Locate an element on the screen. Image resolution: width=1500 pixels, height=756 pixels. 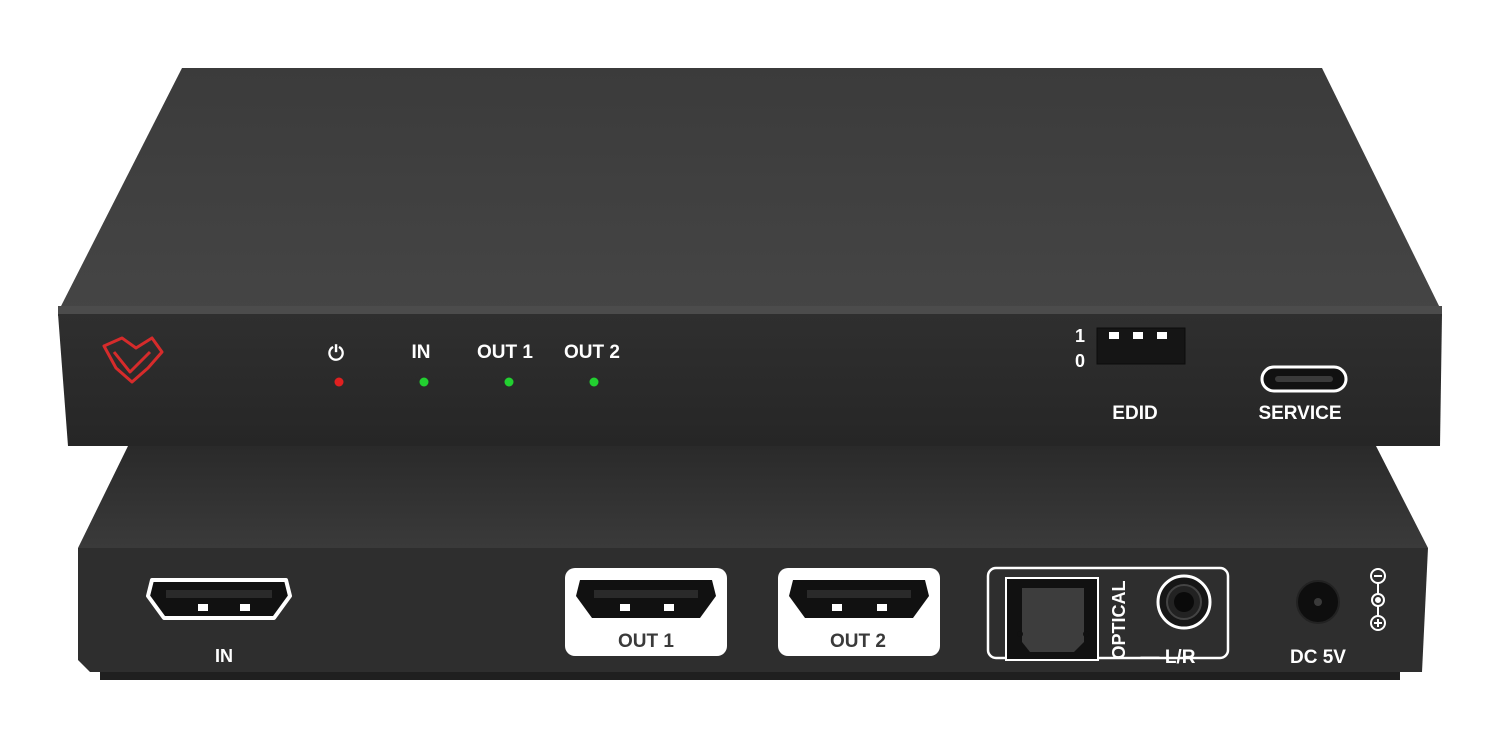
hdmi-out1-label: OUT 1 is located at coordinates (646, 641).